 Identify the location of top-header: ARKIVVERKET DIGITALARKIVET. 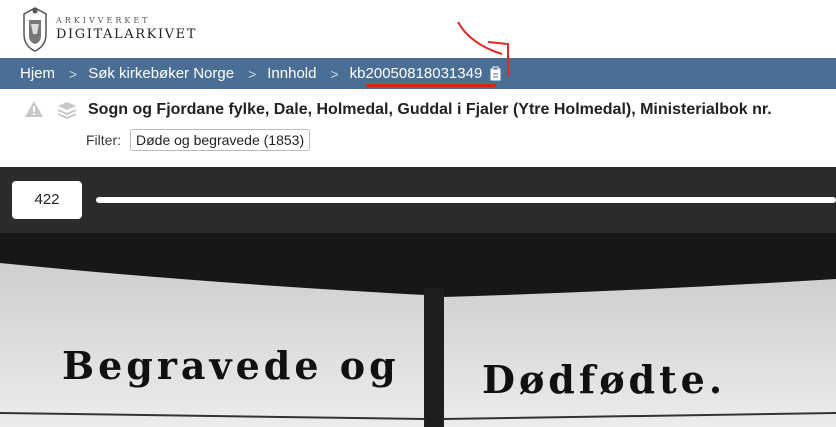
(418, 29).